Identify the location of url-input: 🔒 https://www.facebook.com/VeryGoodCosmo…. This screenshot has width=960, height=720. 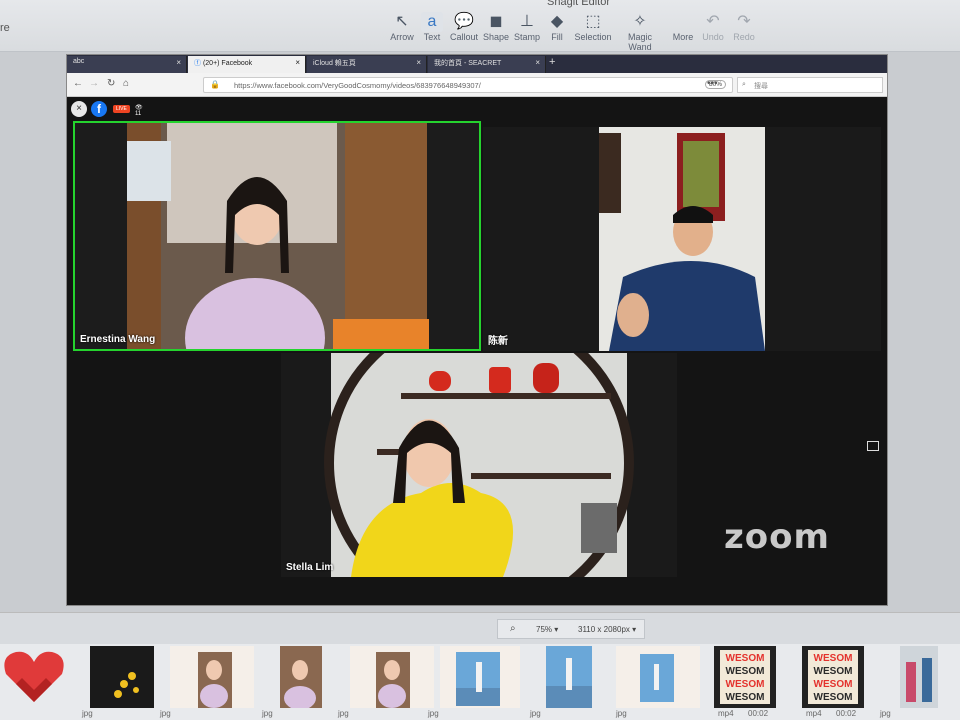
(468, 85).